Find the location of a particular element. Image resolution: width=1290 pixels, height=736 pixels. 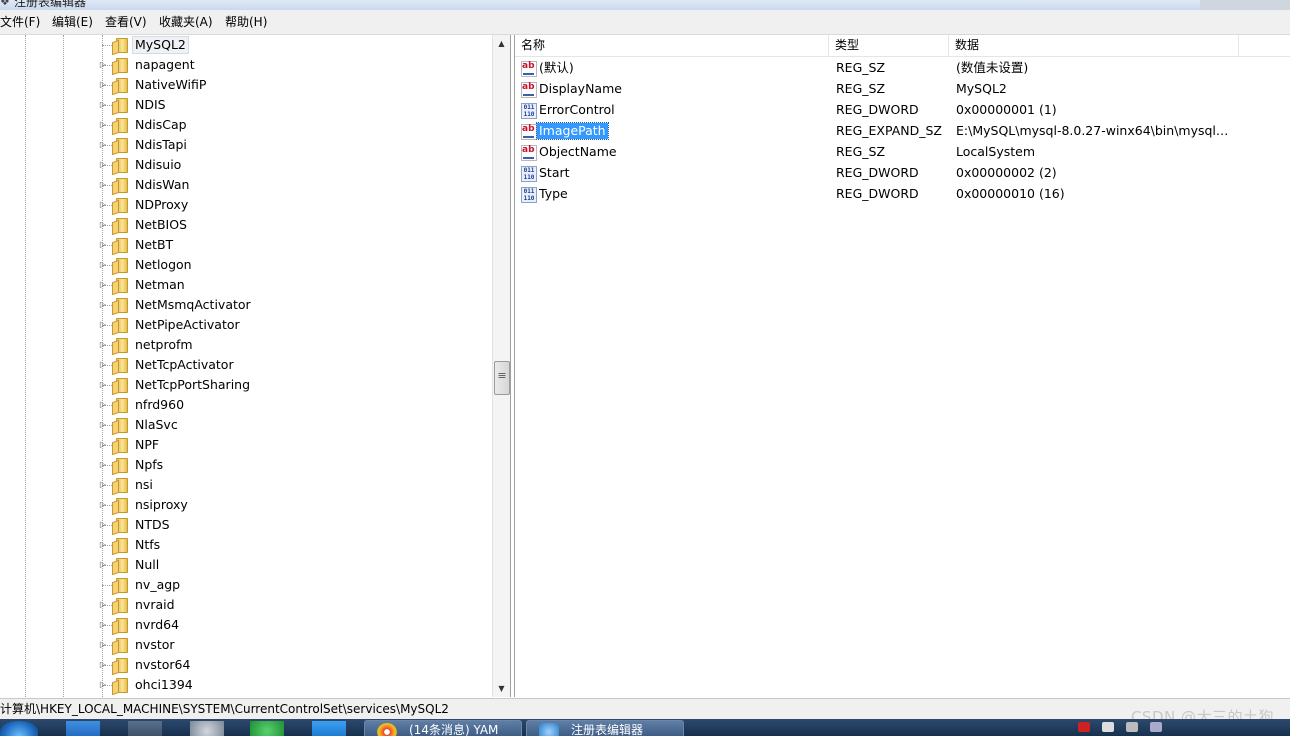

app-icon is located at coordinates (145, 728).